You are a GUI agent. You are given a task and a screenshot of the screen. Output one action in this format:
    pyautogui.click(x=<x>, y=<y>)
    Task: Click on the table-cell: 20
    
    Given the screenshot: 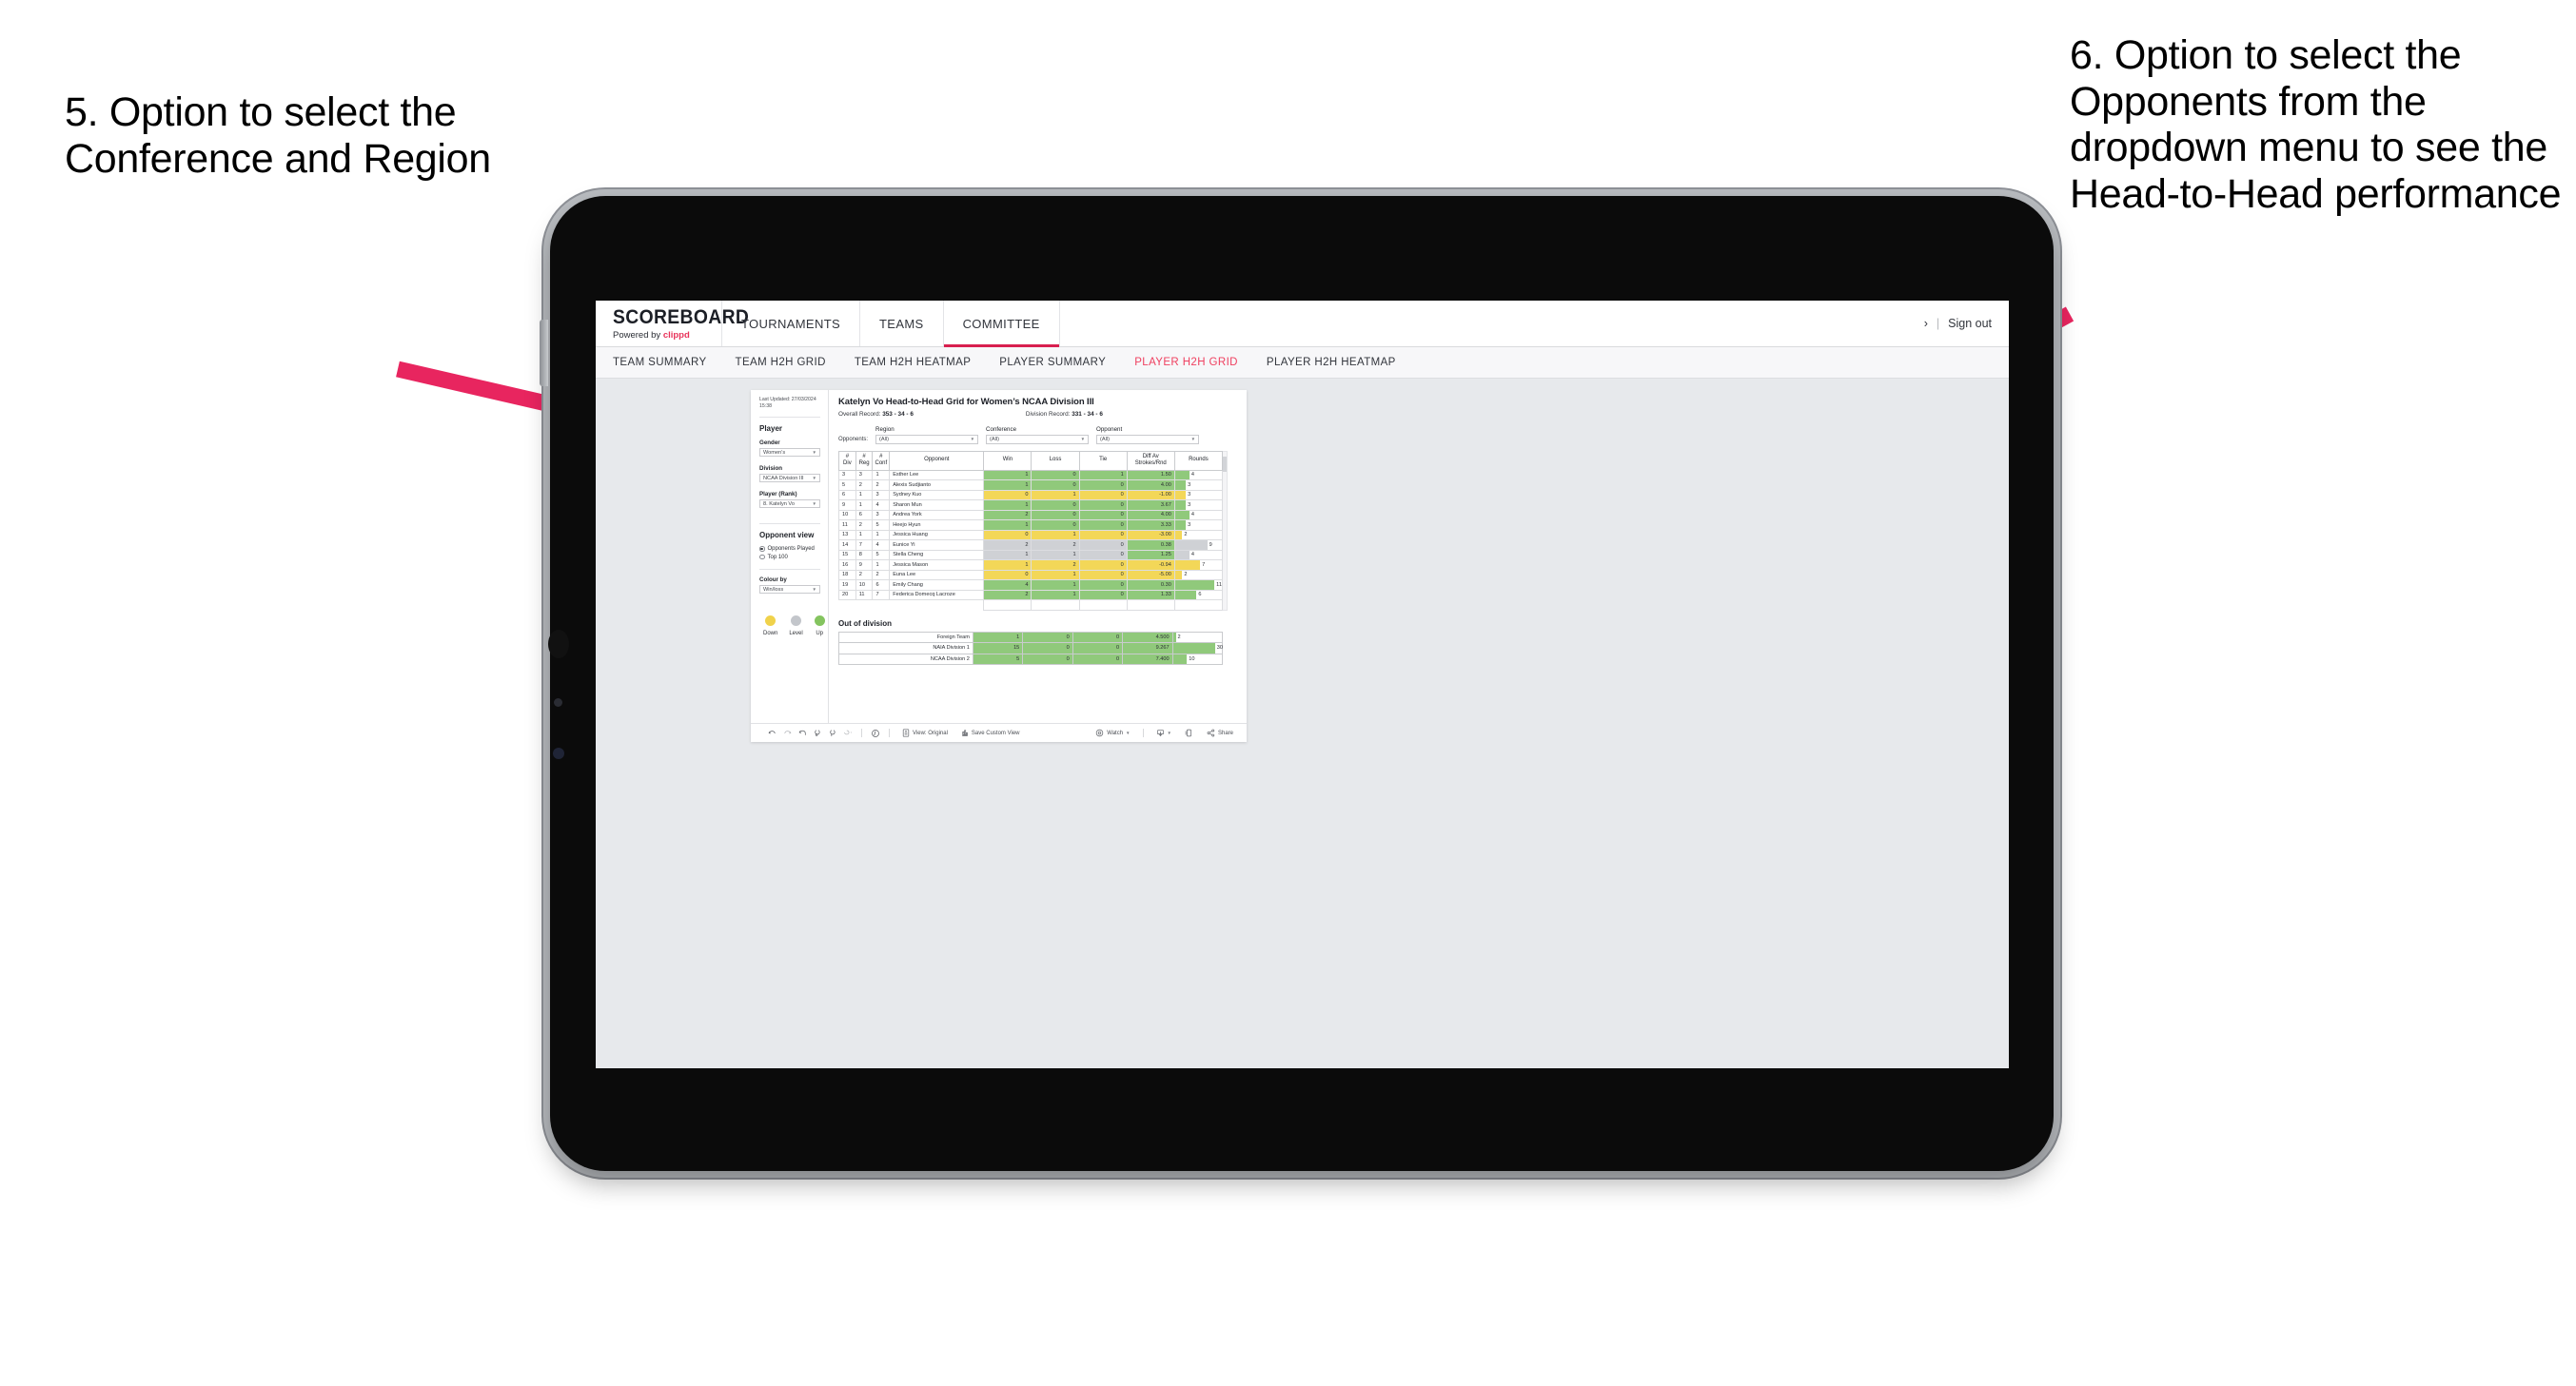 What is the action you would take?
    pyautogui.click(x=847, y=594)
    